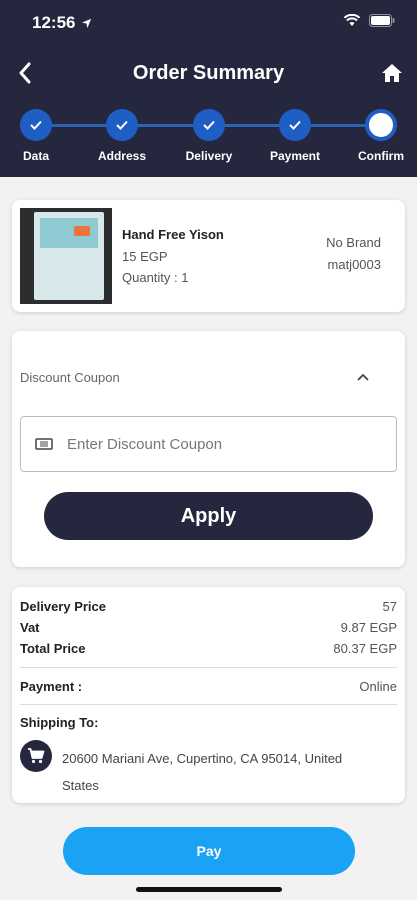  Describe the element at coordinates (295, 156) in the screenshot. I see `step-label: Payment` at that location.